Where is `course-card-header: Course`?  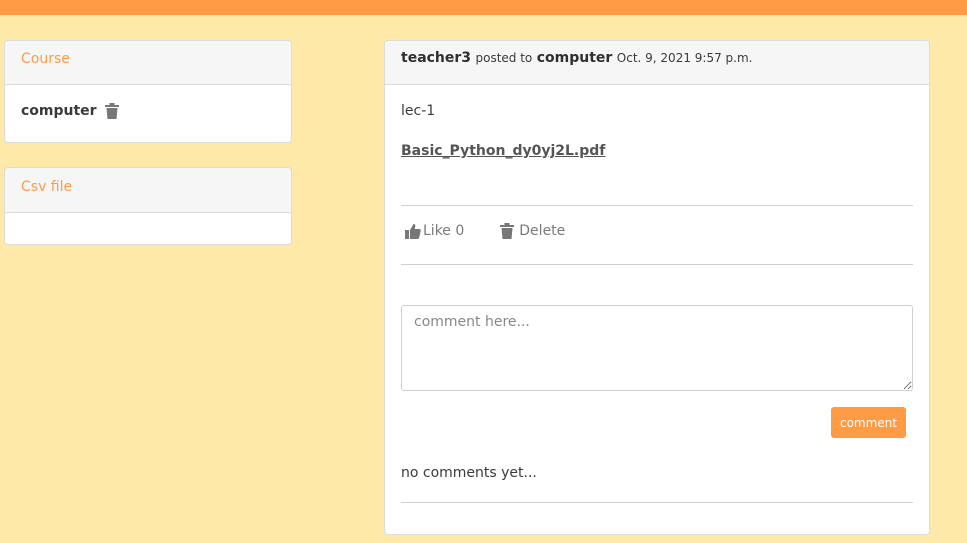
course-card-header: Course is located at coordinates (148, 63).